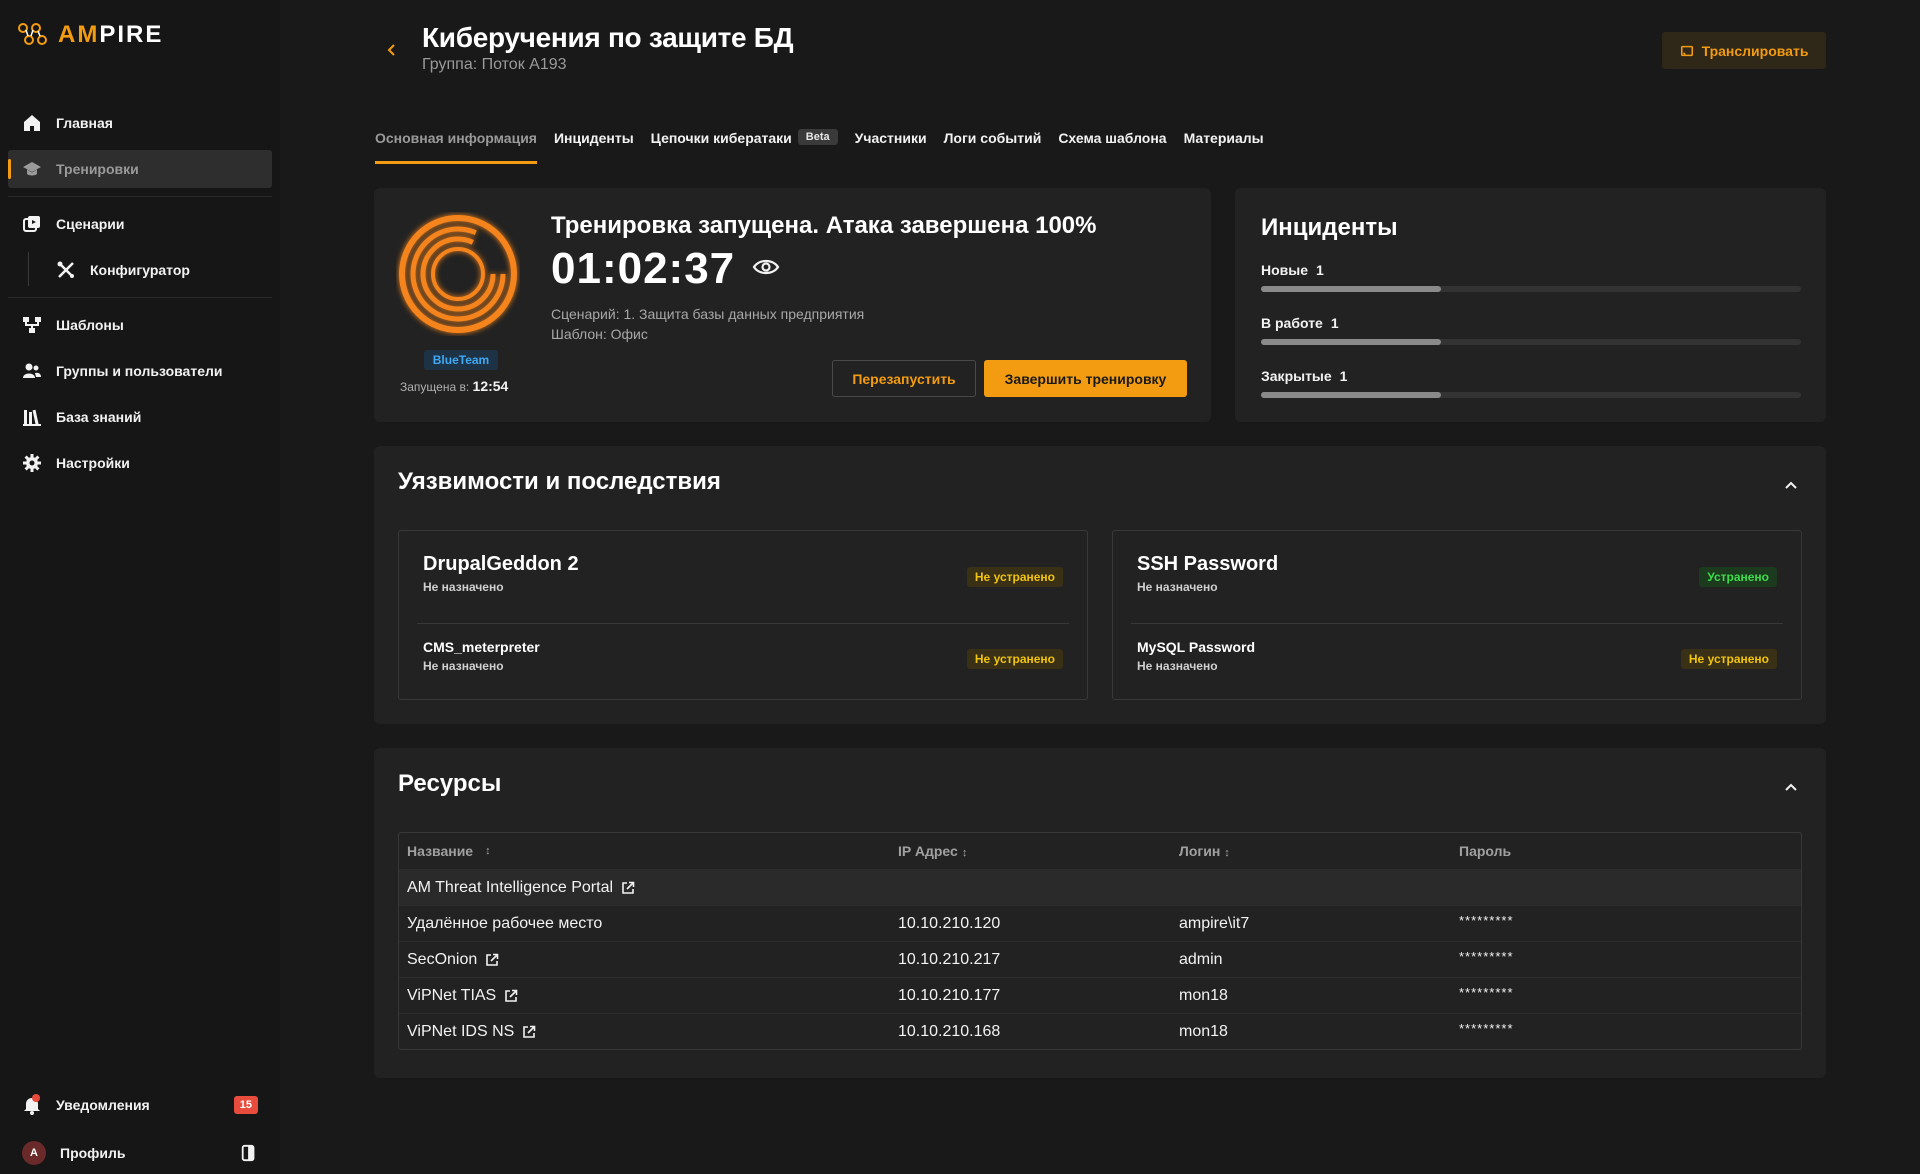 The width and height of the screenshot is (1920, 1174). Describe the element at coordinates (140, 463) in the screenshot. I see `sidebar-item-settings: Настройки` at that location.